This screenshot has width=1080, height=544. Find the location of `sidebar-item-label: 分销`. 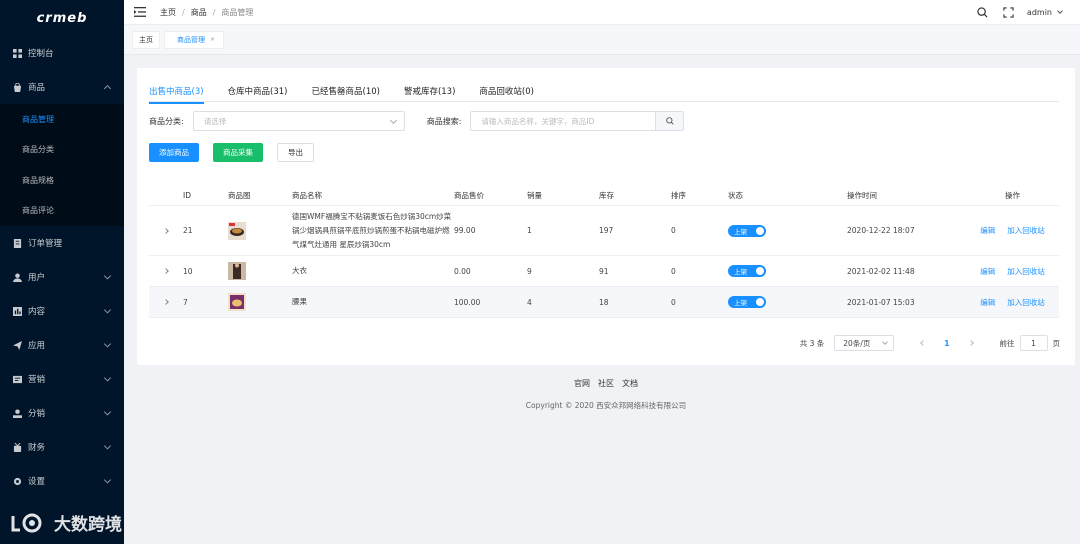

sidebar-item-label: 分销 is located at coordinates (37, 414).